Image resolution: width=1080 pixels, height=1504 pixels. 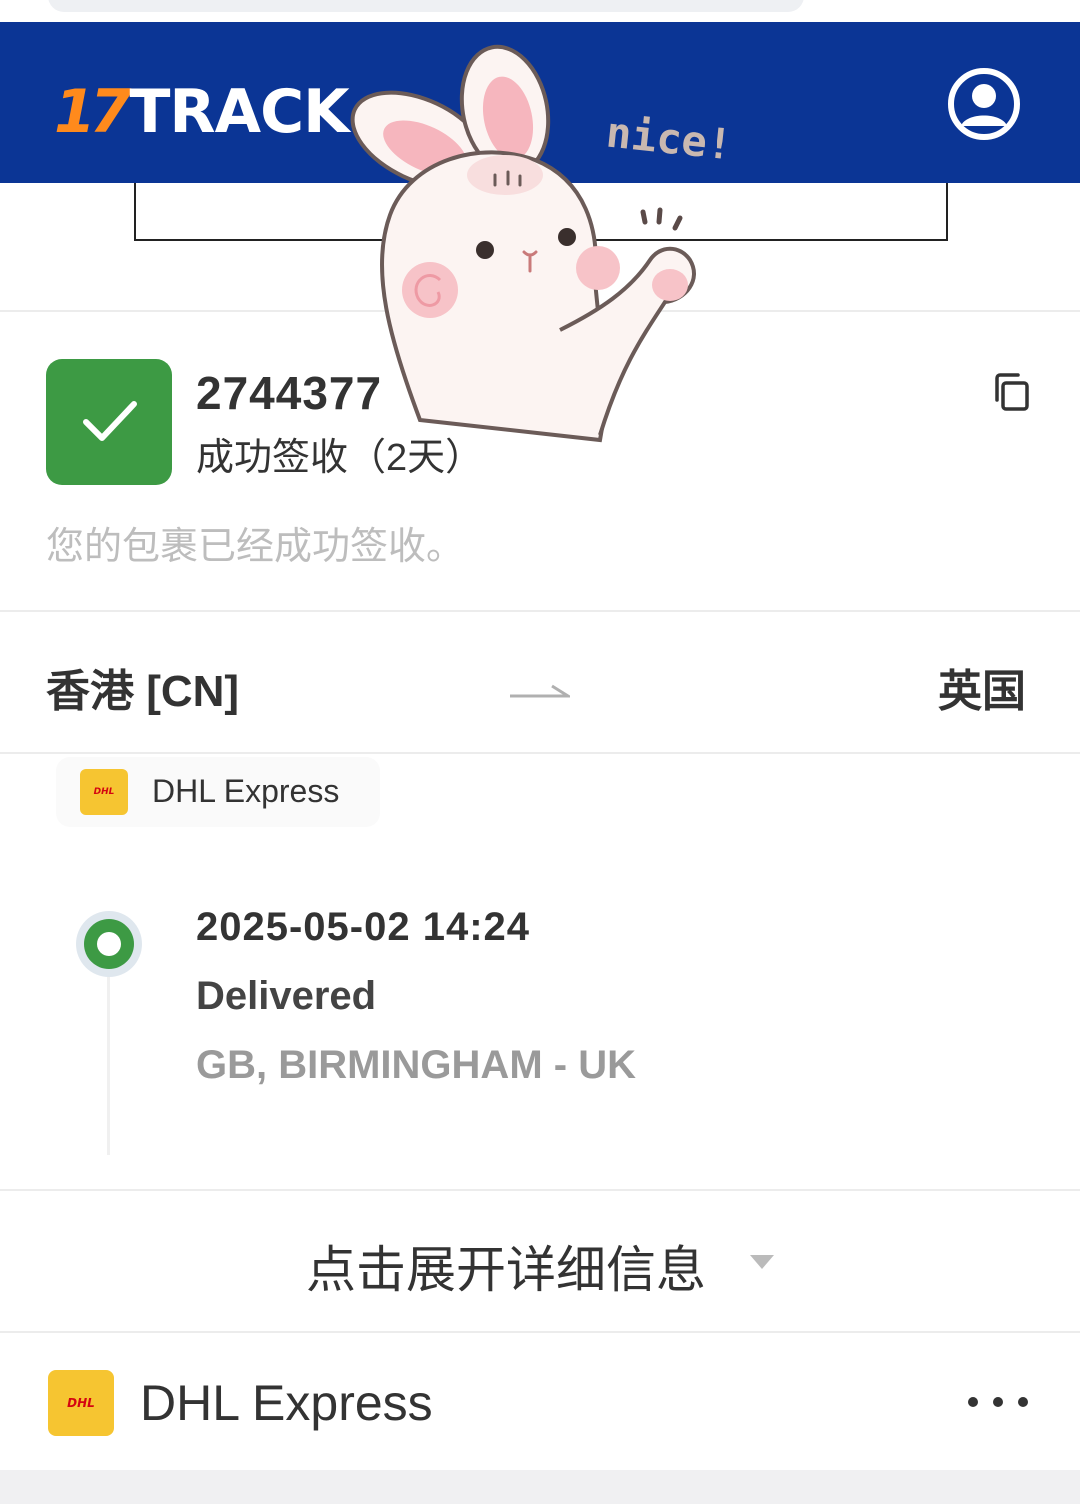 I want to click on search-bar, so click(x=426, y=6).